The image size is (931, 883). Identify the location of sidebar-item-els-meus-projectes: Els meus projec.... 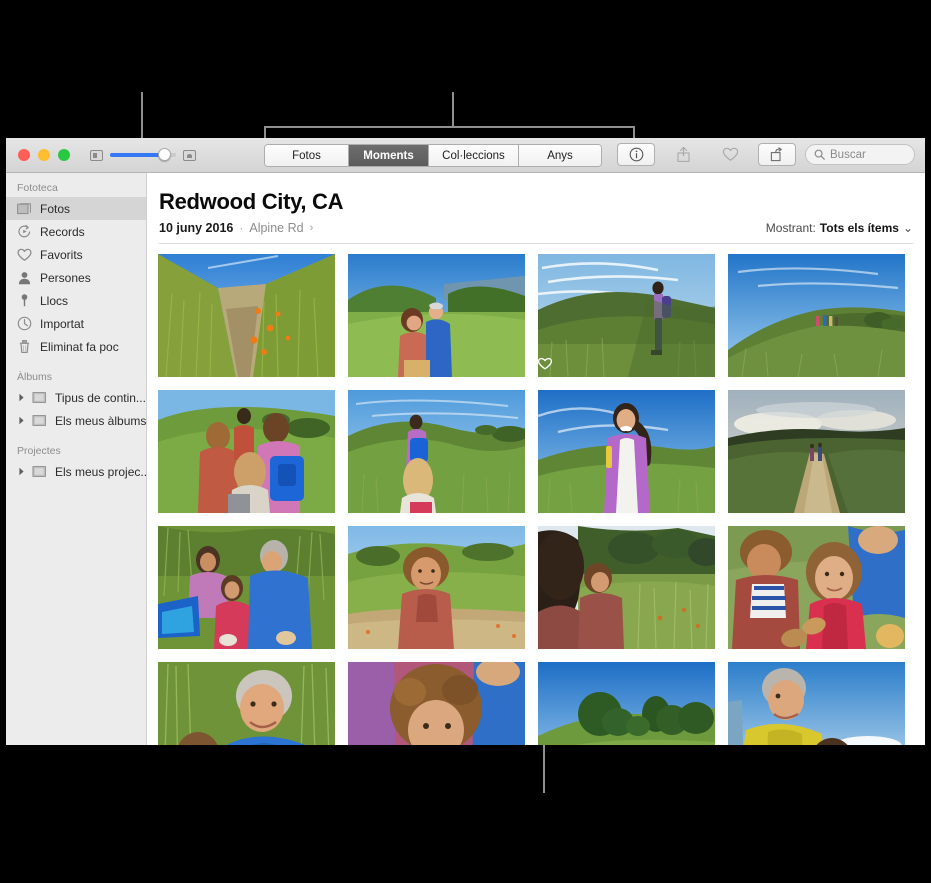
(76, 471).